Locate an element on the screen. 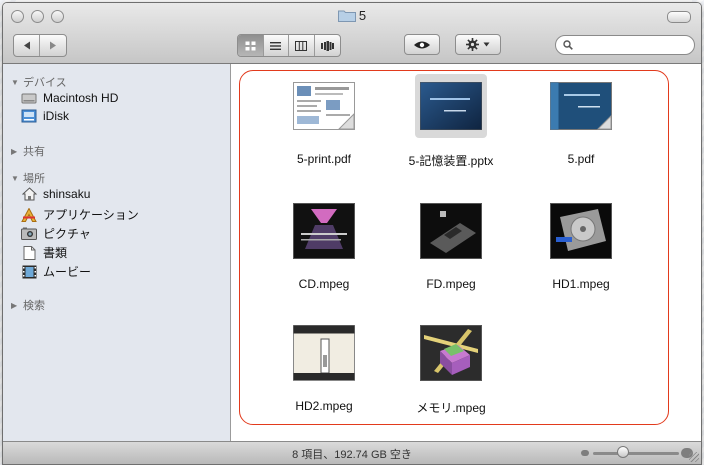 This screenshot has width=704, height=465. icon-view-icon is located at coordinates (250, 45).